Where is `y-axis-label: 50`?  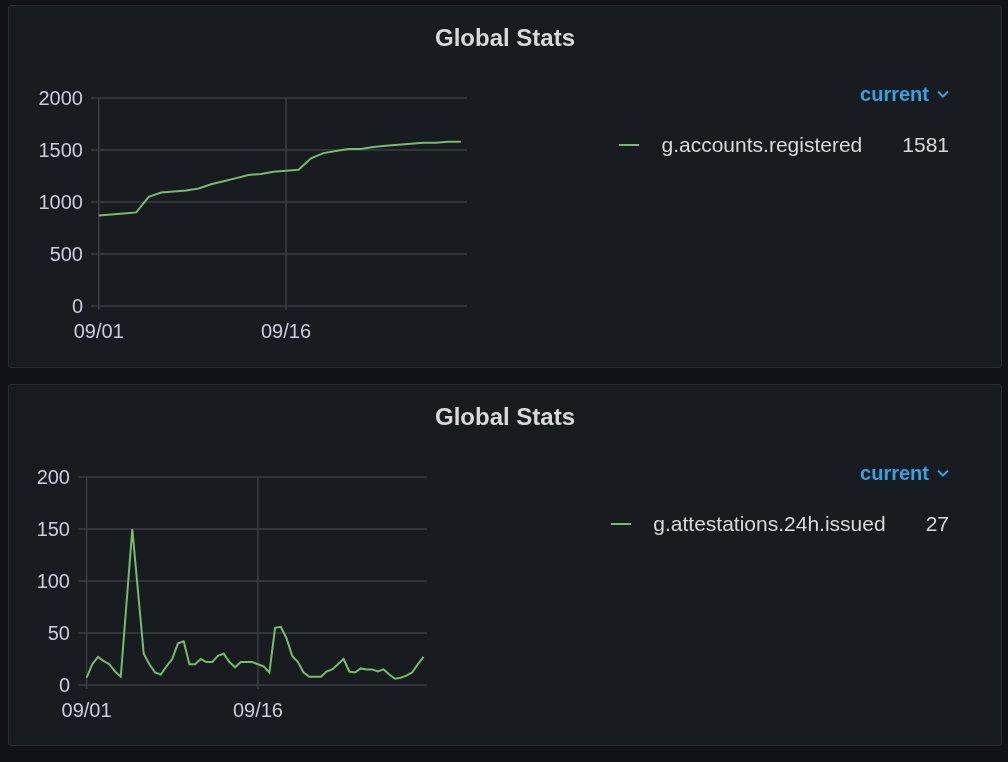
y-axis-label: 50 is located at coordinates (58, 633).